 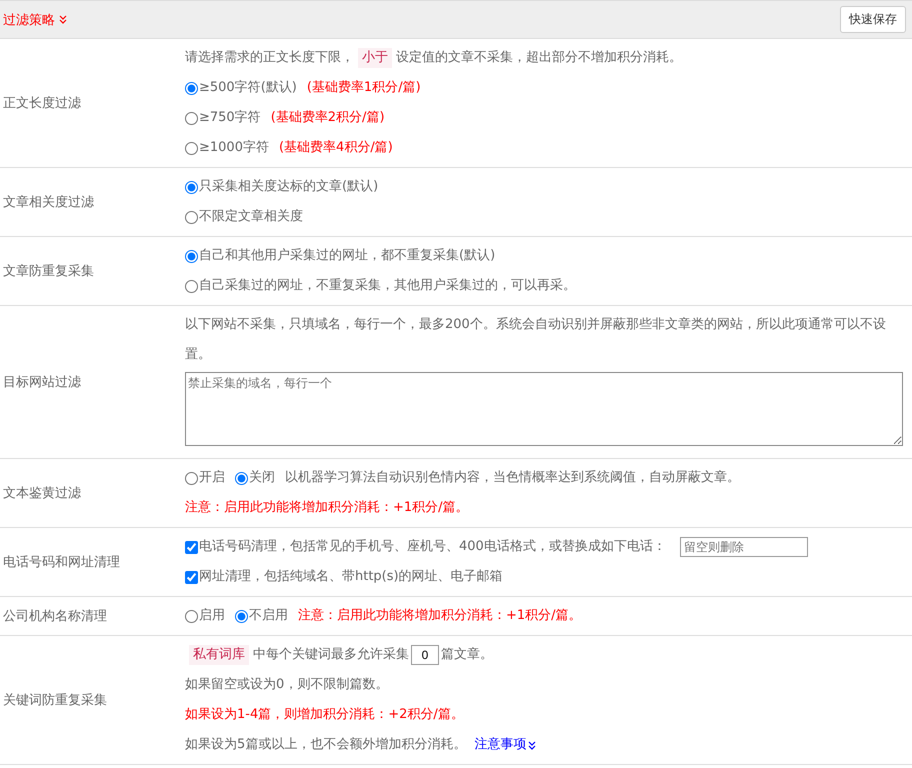 I want to click on row-label: 目标网站过滤, so click(x=42, y=382).